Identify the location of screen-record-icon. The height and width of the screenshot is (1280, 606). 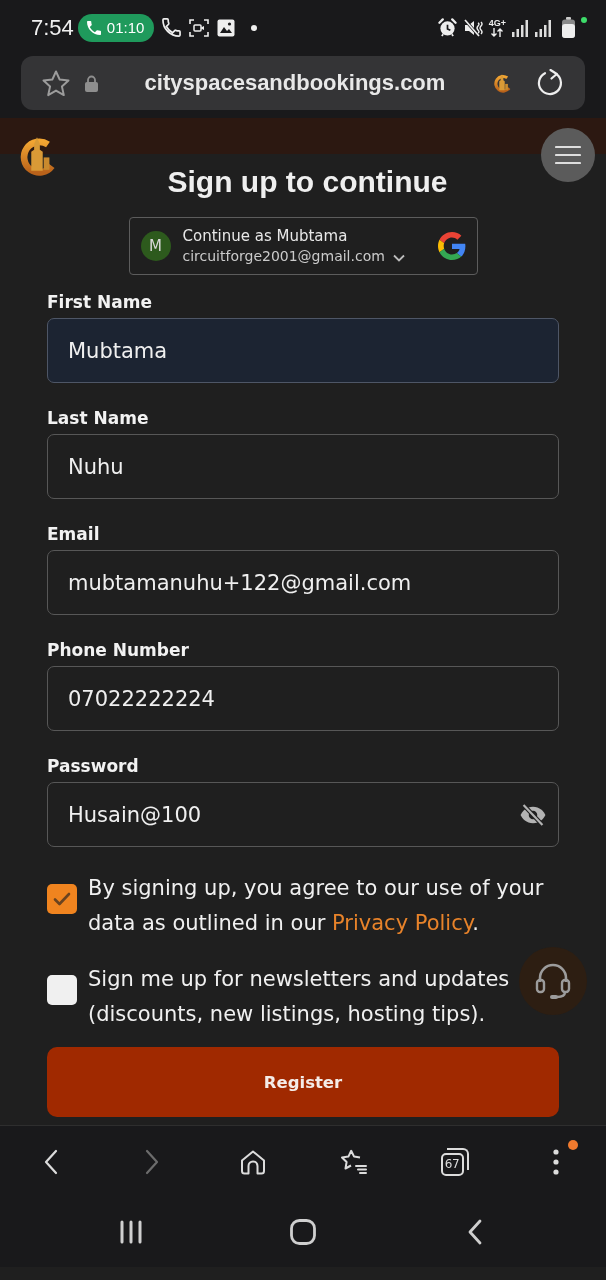
(199, 27).